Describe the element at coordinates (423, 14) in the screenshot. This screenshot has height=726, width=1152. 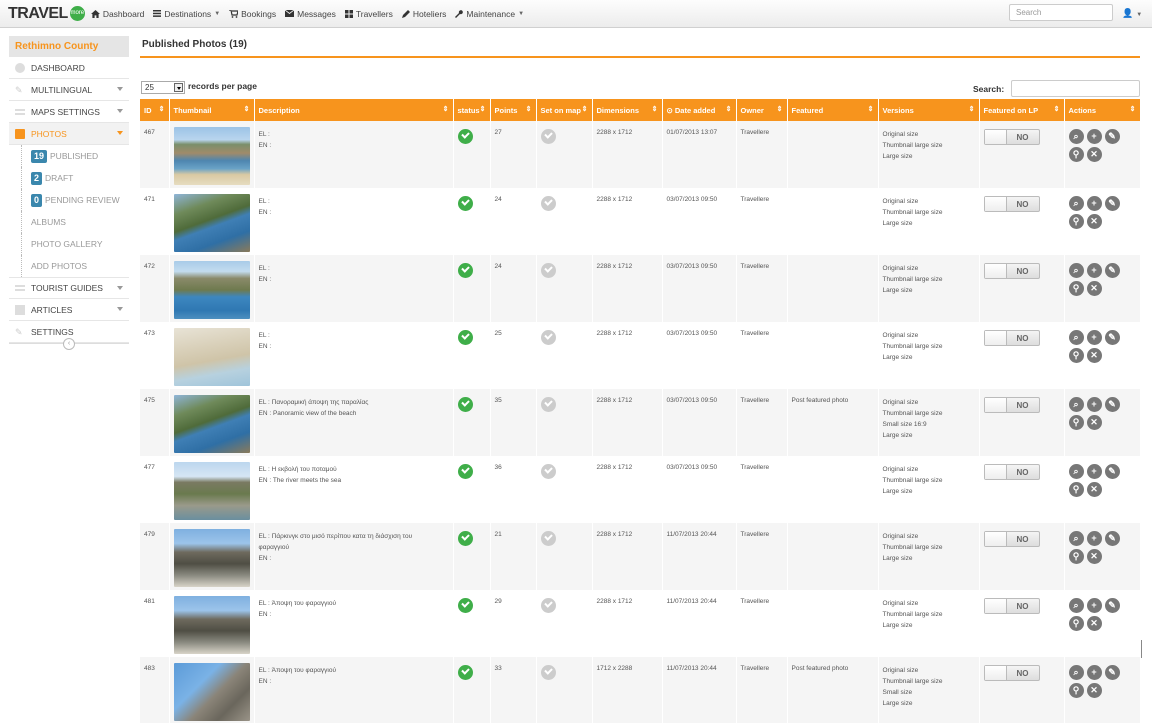
I see `nav-hoteliers: Hoteliers` at that location.